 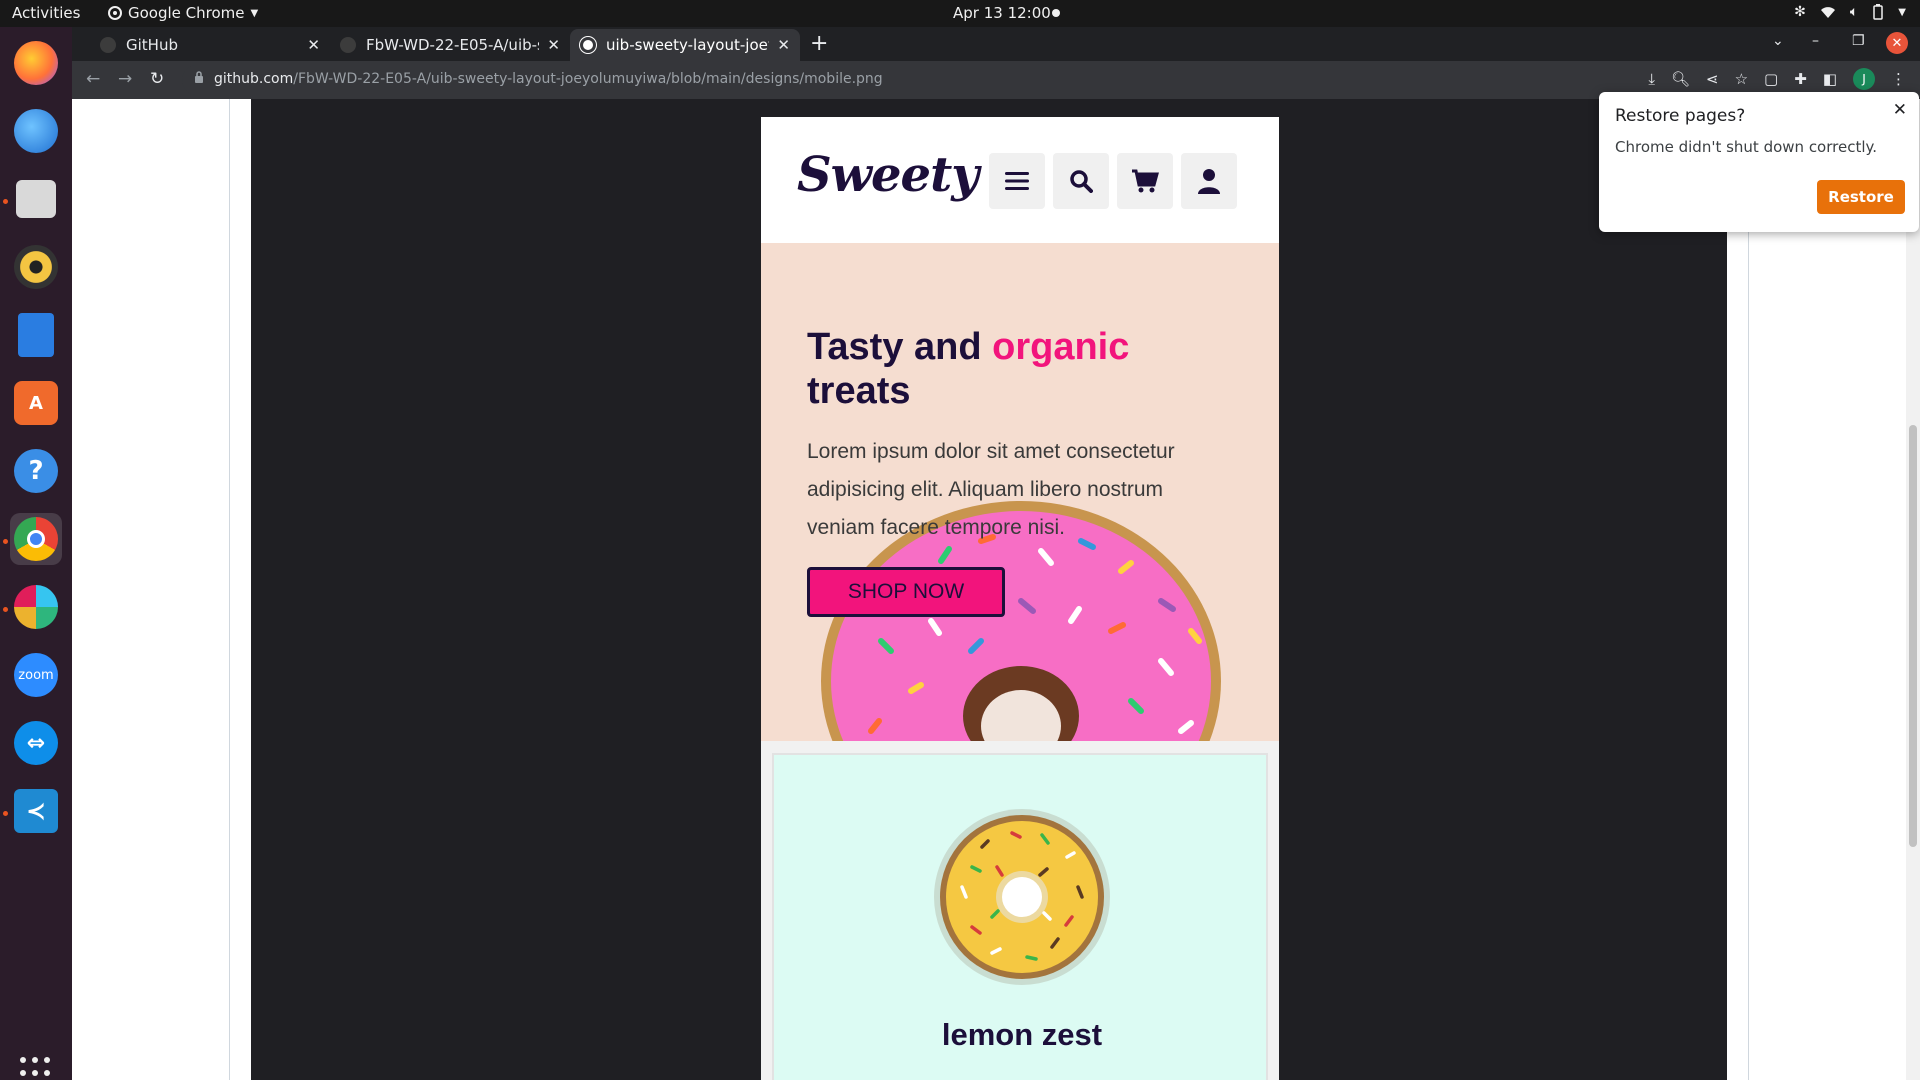 What do you see at coordinates (1827, 12) in the screenshot?
I see `wifi-icon` at bounding box center [1827, 12].